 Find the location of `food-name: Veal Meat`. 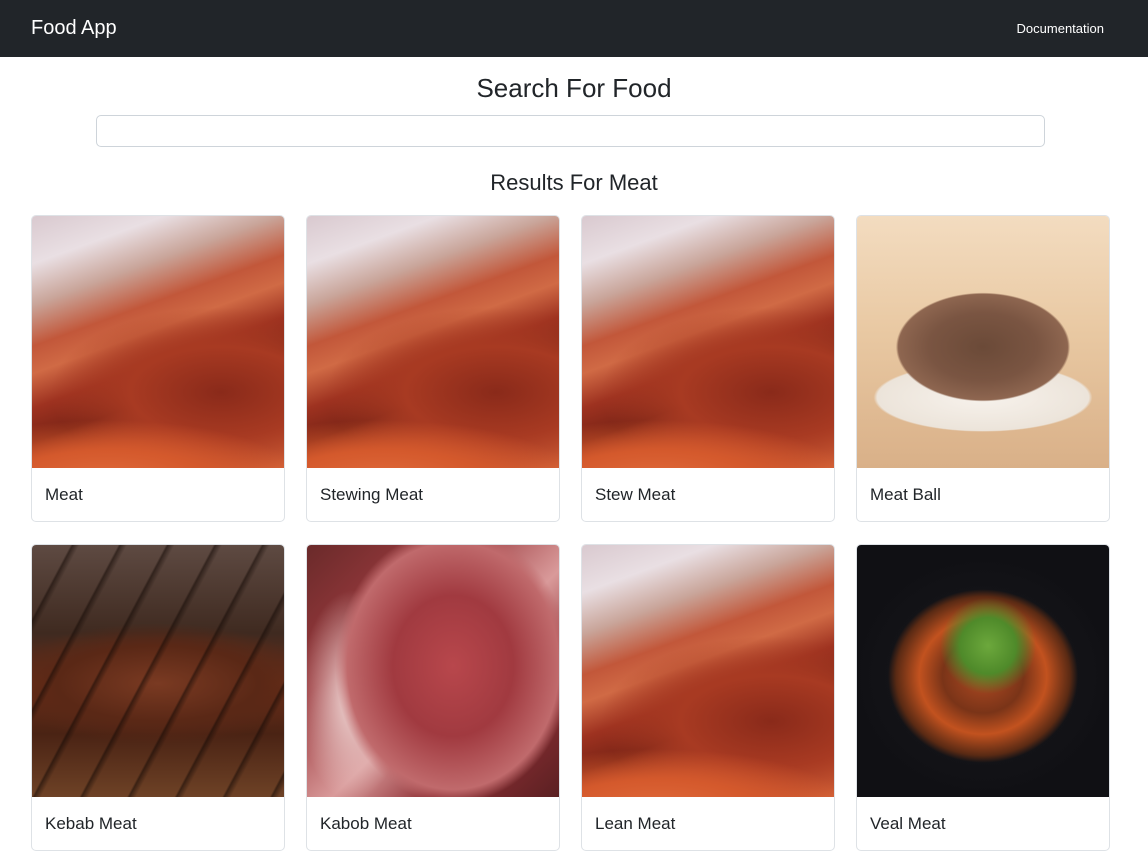

food-name: Veal Meat is located at coordinates (908, 823).